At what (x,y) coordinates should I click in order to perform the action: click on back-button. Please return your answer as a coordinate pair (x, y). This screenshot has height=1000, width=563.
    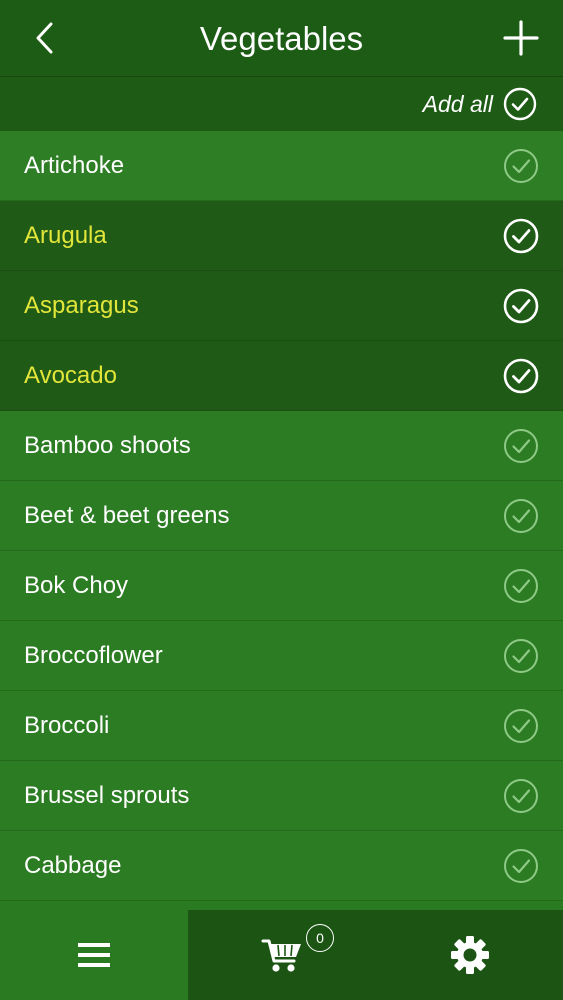
    Looking at the image, I should click on (44, 38).